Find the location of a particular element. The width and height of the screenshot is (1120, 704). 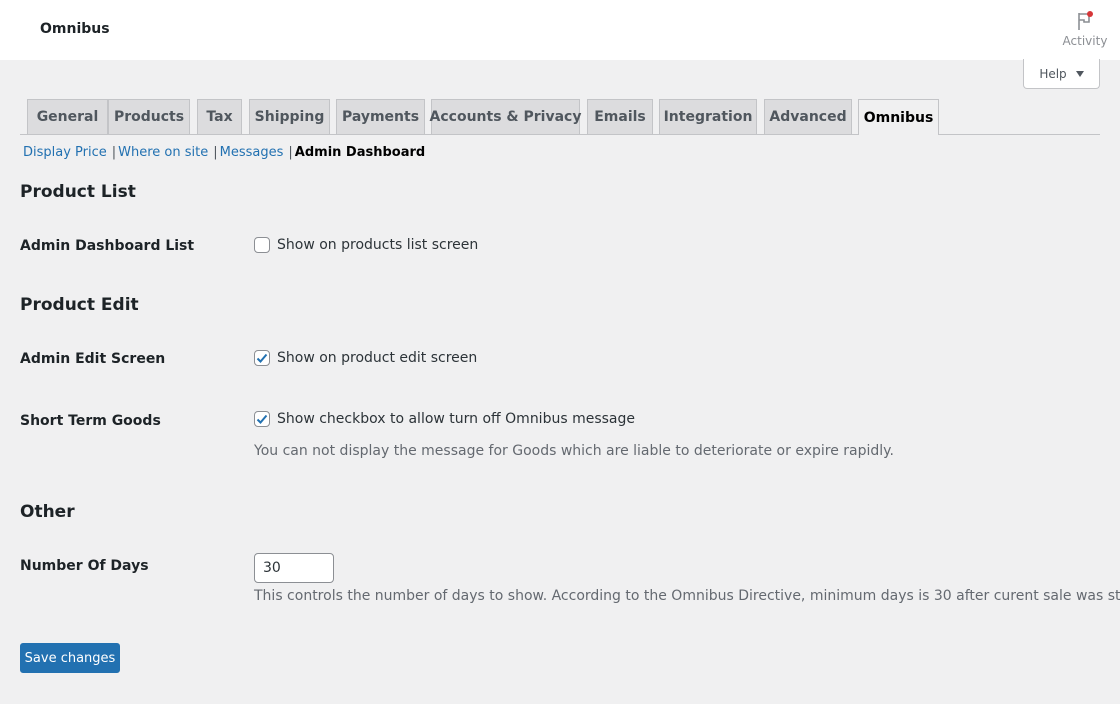

checkbox-label-product-edit: Show on product edit screen is located at coordinates (377, 358).